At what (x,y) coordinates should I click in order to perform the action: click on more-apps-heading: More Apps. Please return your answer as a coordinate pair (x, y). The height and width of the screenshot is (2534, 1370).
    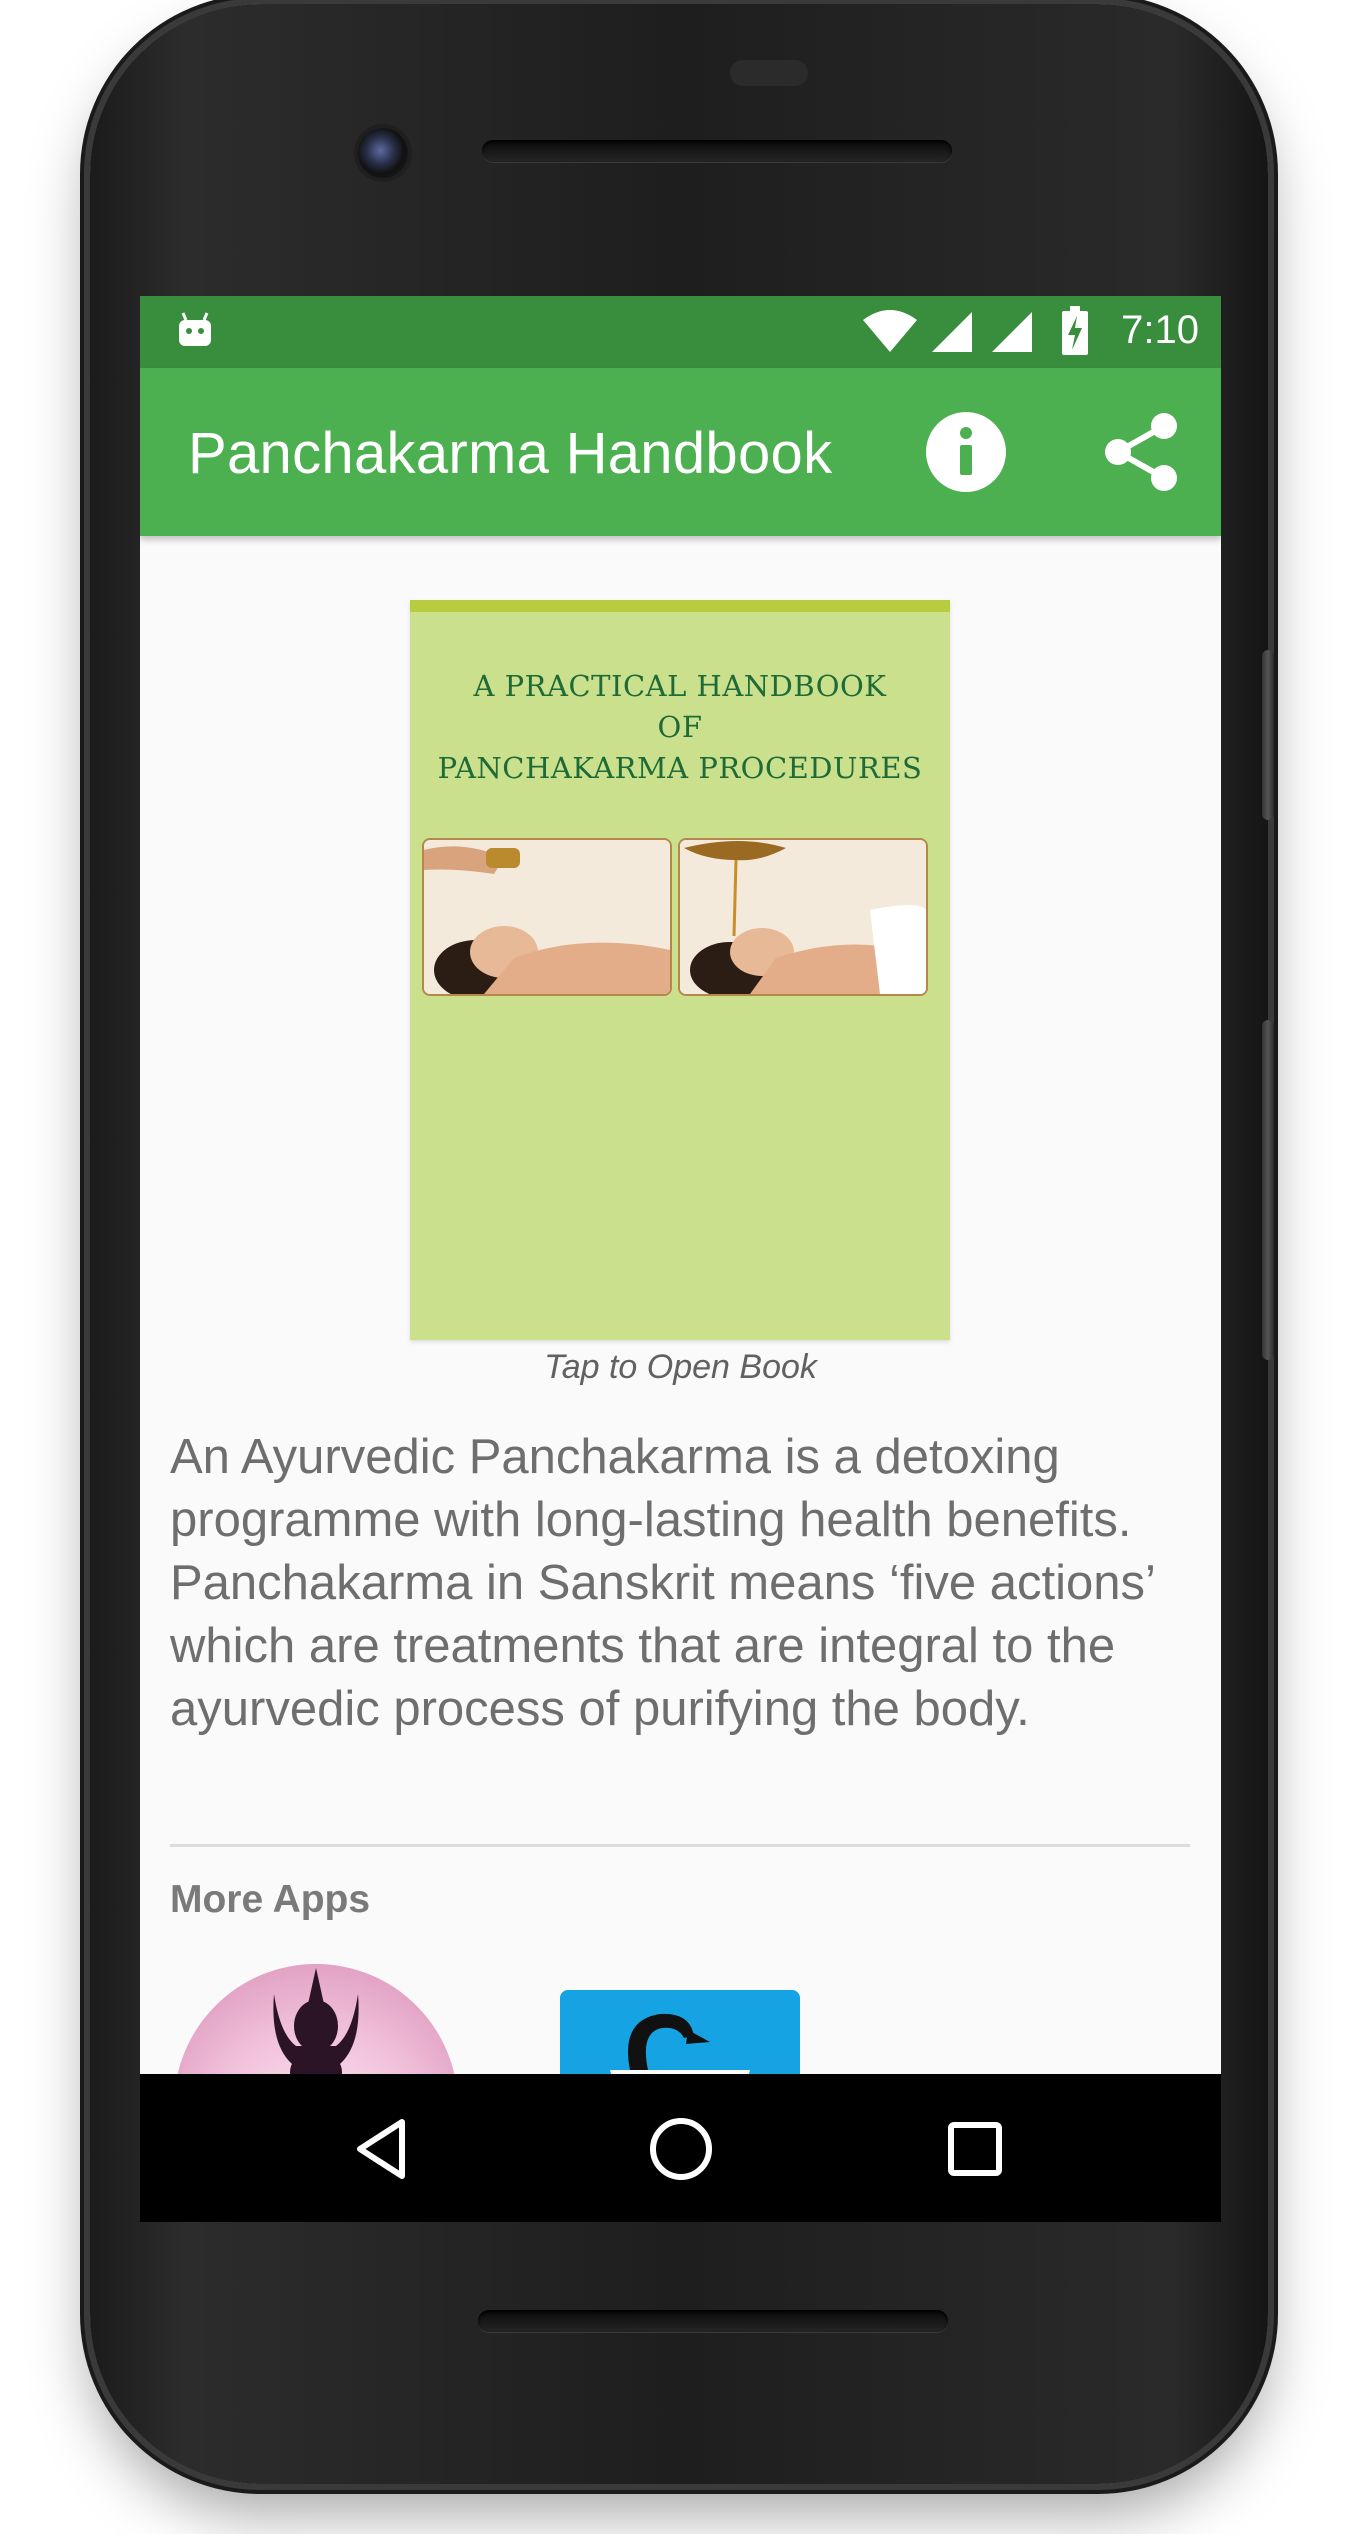
    Looking at the image, I should click on (270, 1899).